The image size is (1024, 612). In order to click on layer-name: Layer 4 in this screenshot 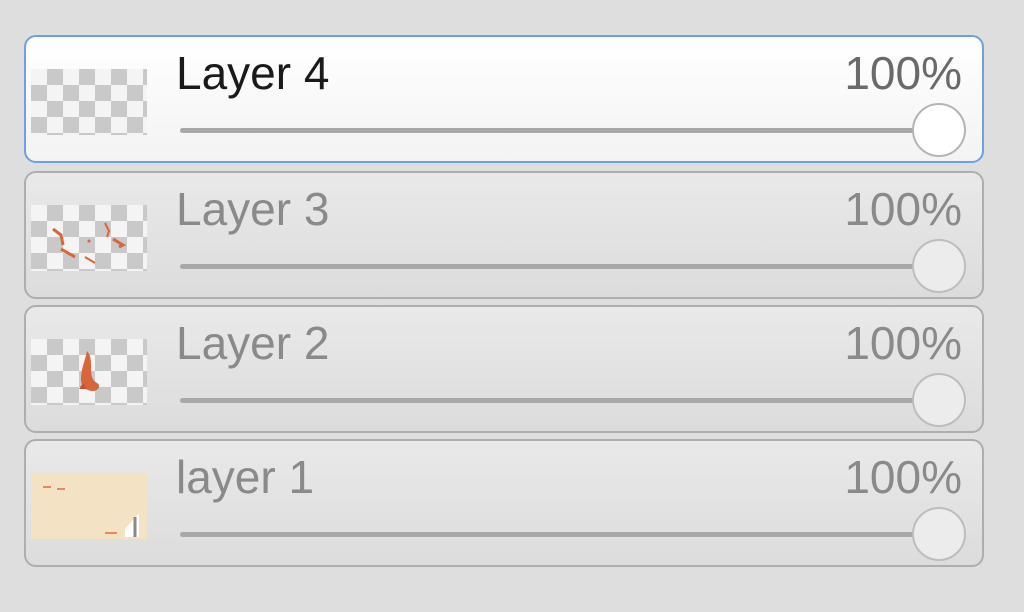, I will do `click(253, 73)`.